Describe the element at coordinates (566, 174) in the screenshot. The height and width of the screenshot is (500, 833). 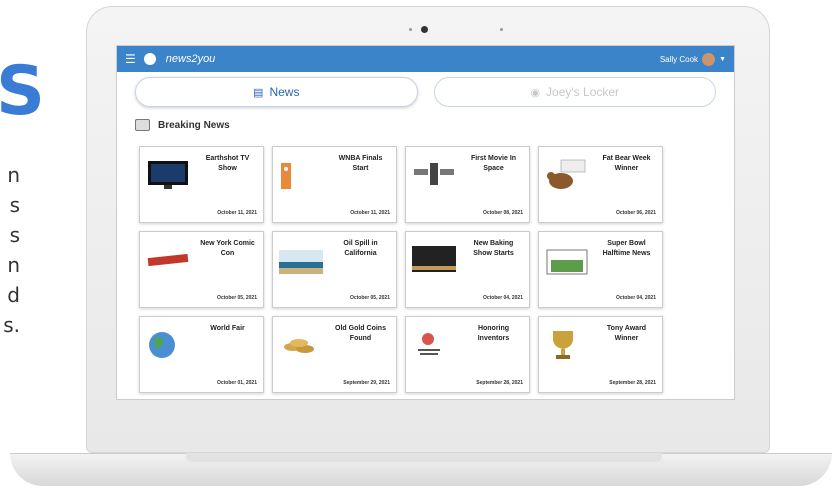
I see `bear-icon` at that location.